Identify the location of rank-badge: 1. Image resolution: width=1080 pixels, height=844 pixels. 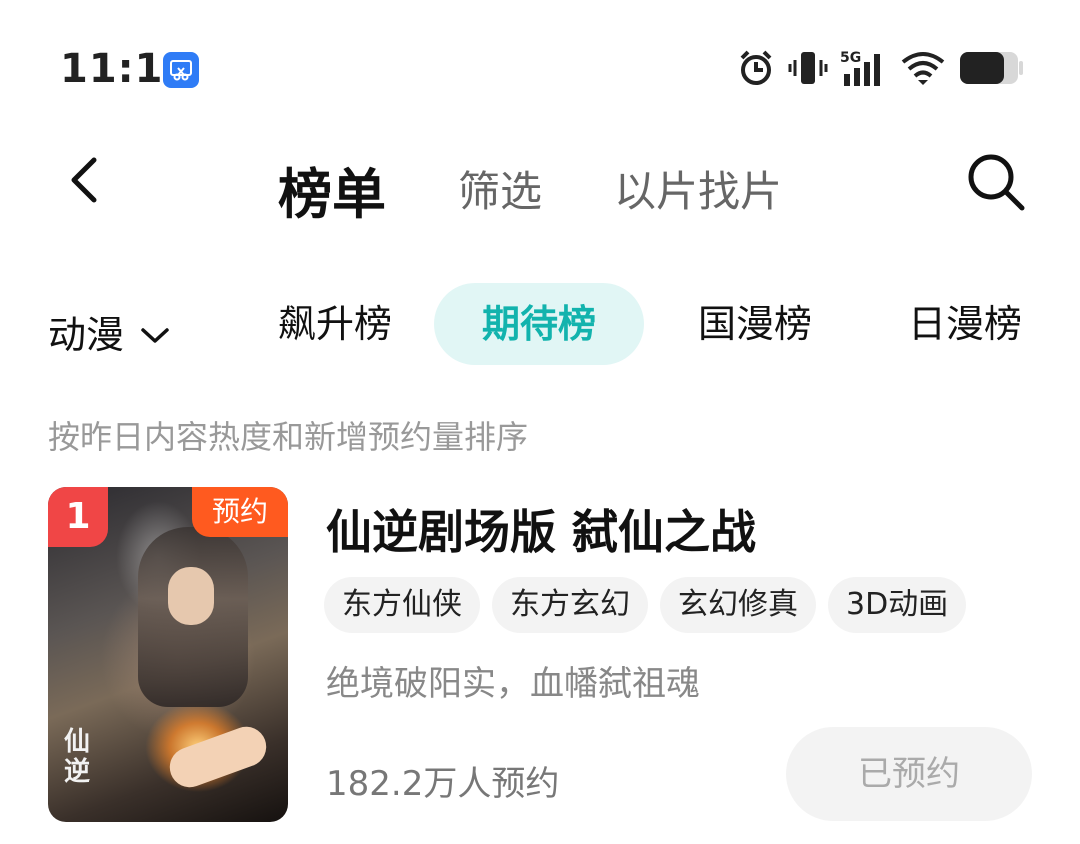
(78, 517).